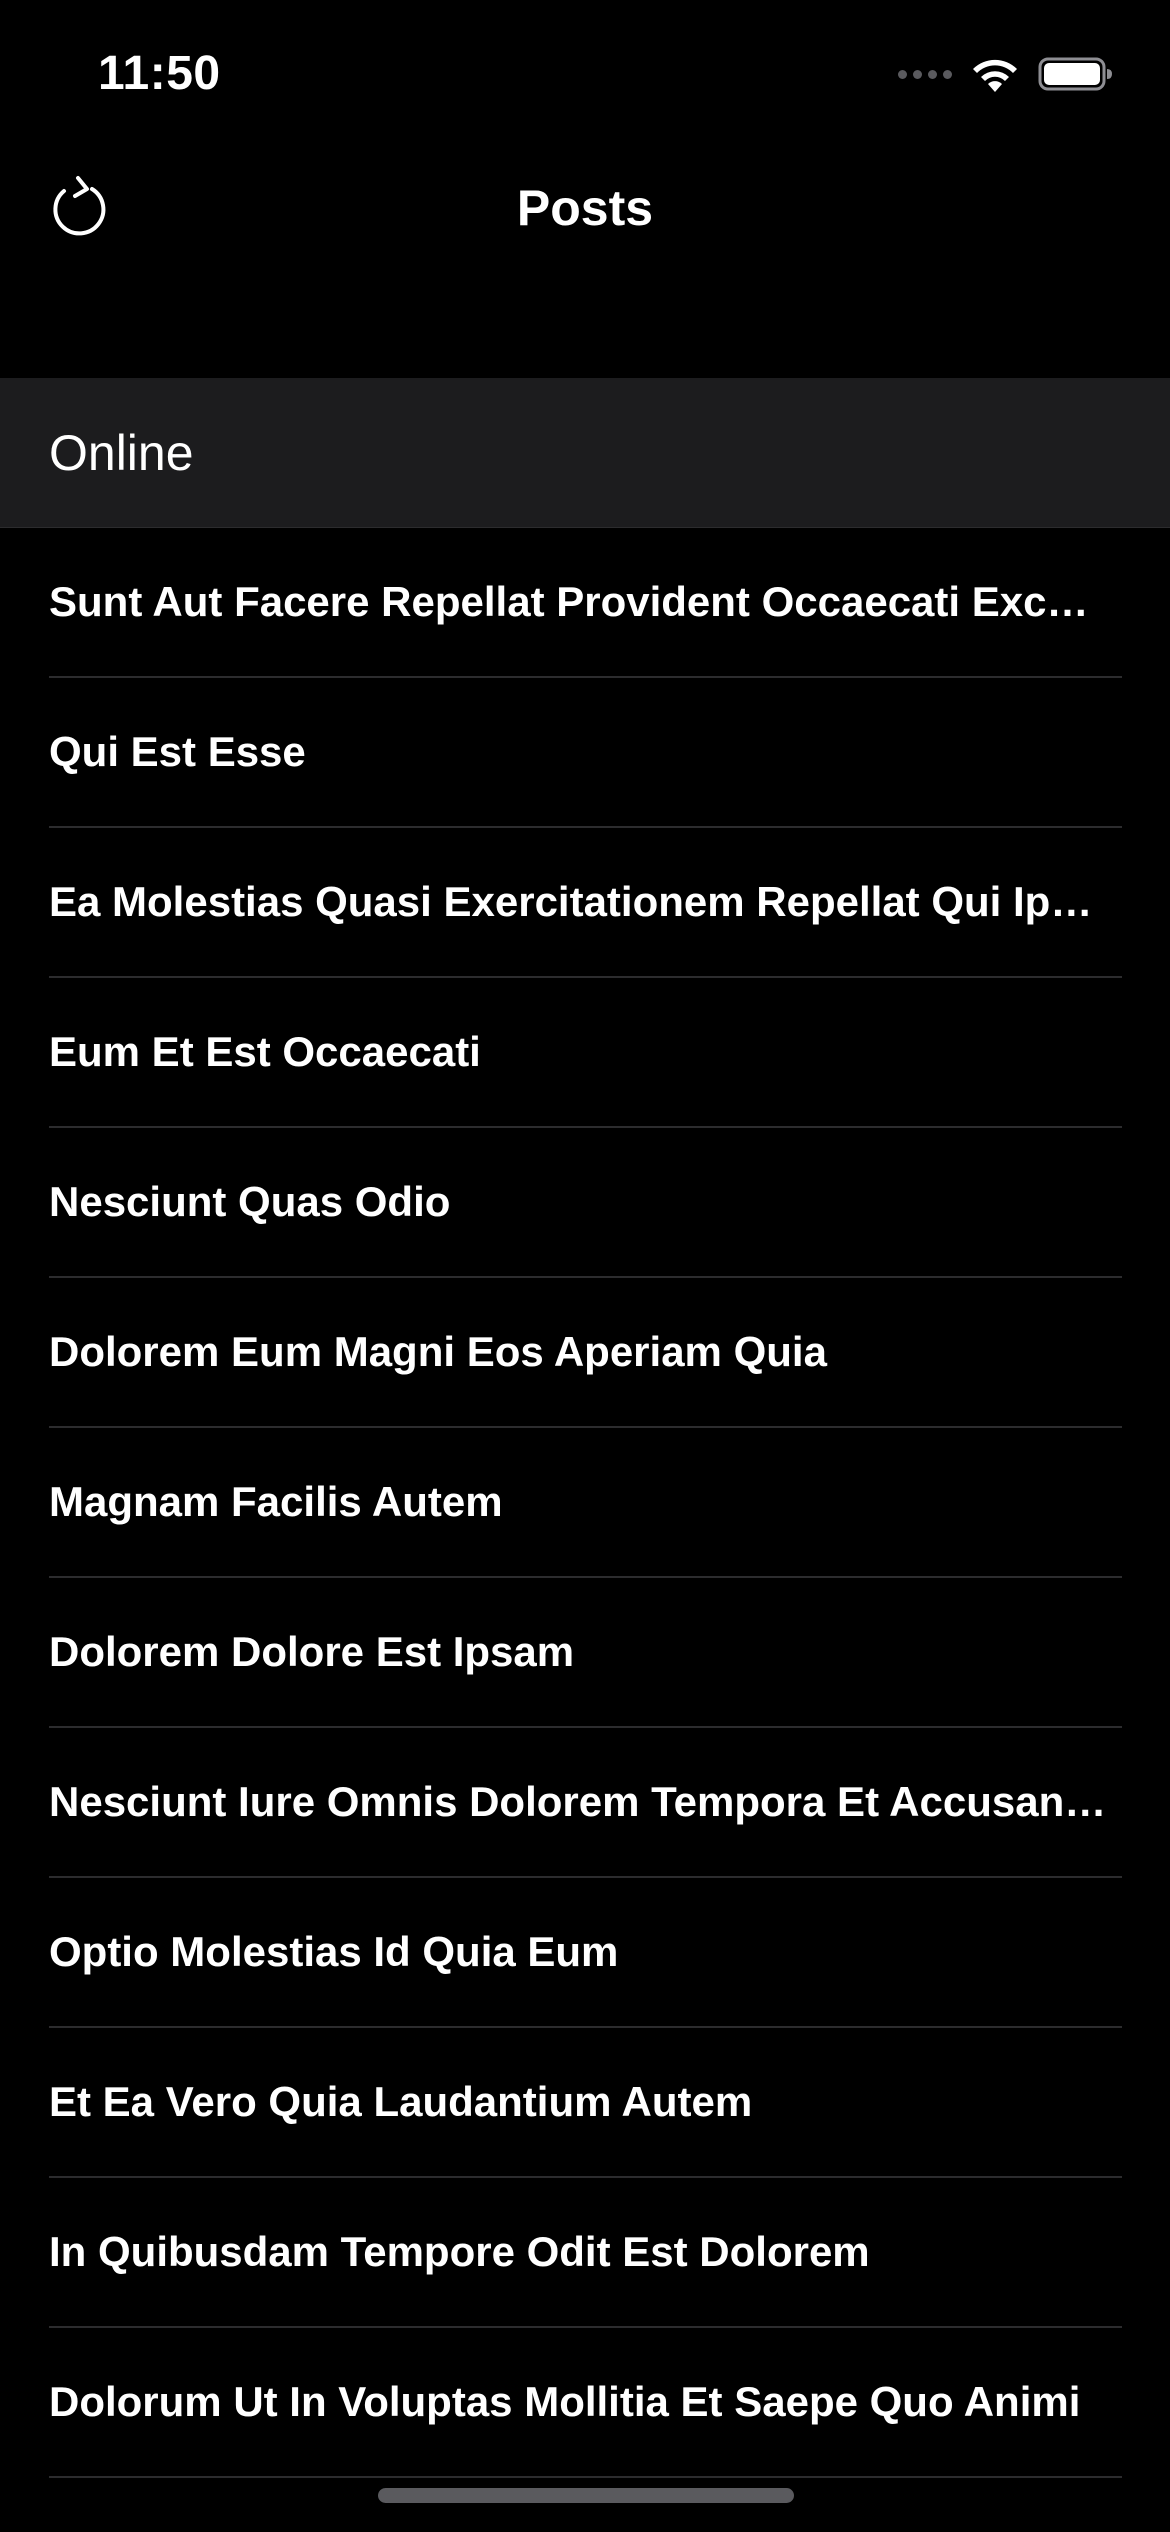  I want to click on list-item: Qui Est Esse, so click(585, 753).